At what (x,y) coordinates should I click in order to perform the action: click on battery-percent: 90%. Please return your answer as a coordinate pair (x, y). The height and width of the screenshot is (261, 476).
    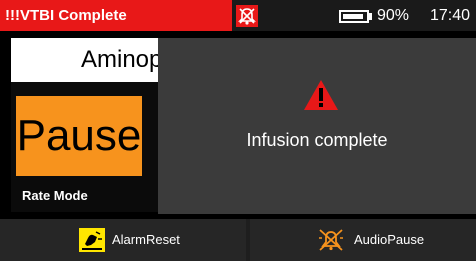
    Looking at the image, I should click on (393, 15).